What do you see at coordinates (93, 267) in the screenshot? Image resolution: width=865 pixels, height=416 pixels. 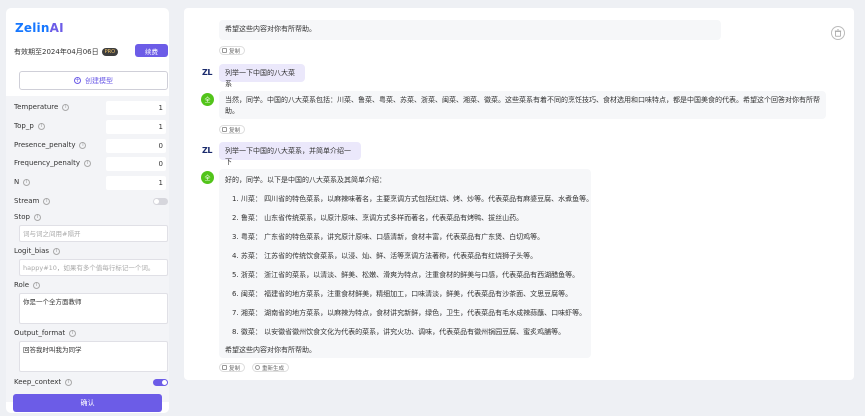 I see `logit-bias-input: happy#10，如果有多个值每行标记一个词。` at bounding box center [93, 267].